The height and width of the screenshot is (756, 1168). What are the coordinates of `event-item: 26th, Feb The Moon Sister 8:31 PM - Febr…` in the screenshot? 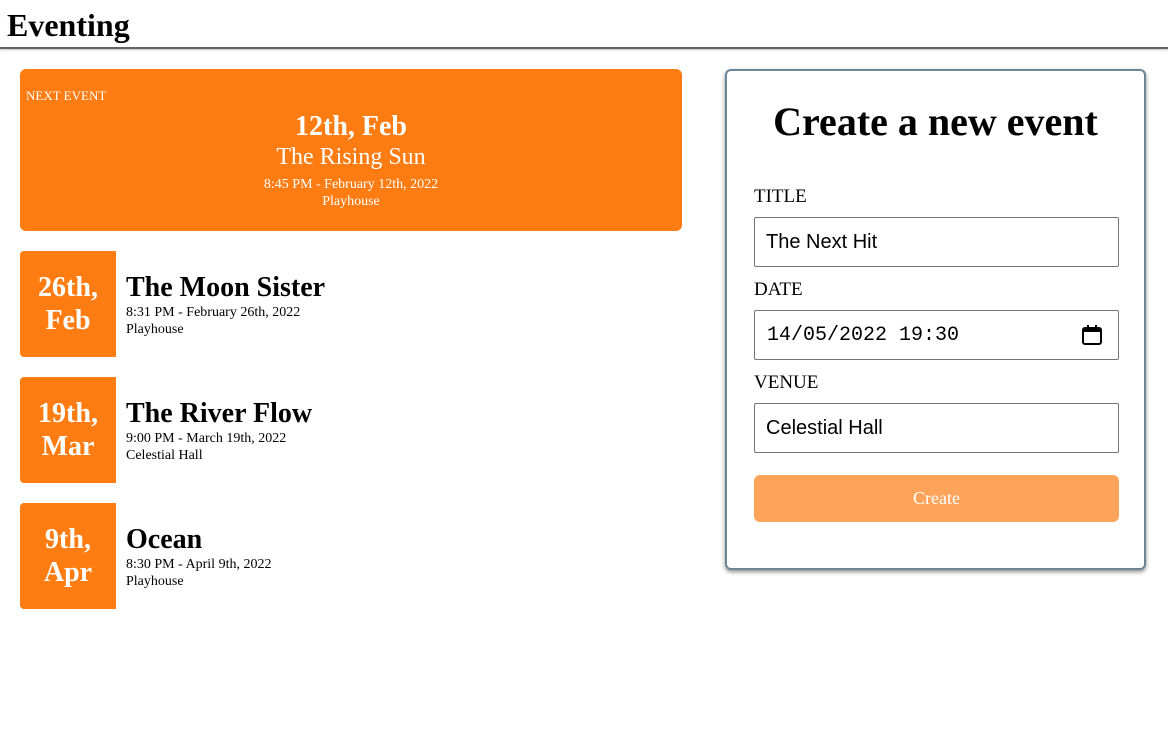 It's located at (351, 304).